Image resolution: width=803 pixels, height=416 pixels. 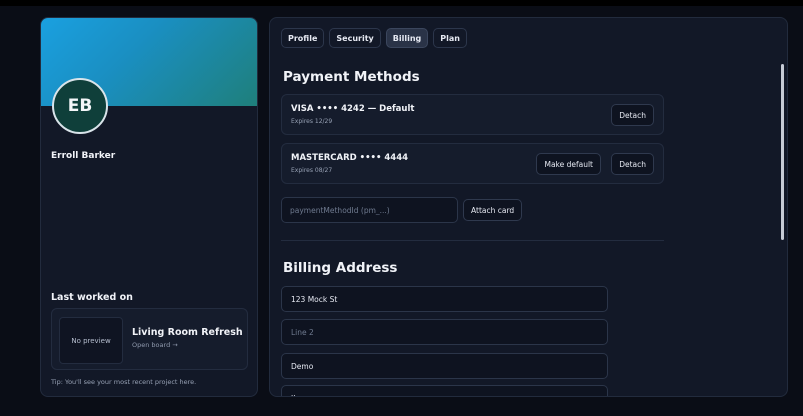 What do you see at coordinates (312, 170) in the screenshot?
I see `payment-method-expiry: Expires 08/27` at bounding box center [312, 170].